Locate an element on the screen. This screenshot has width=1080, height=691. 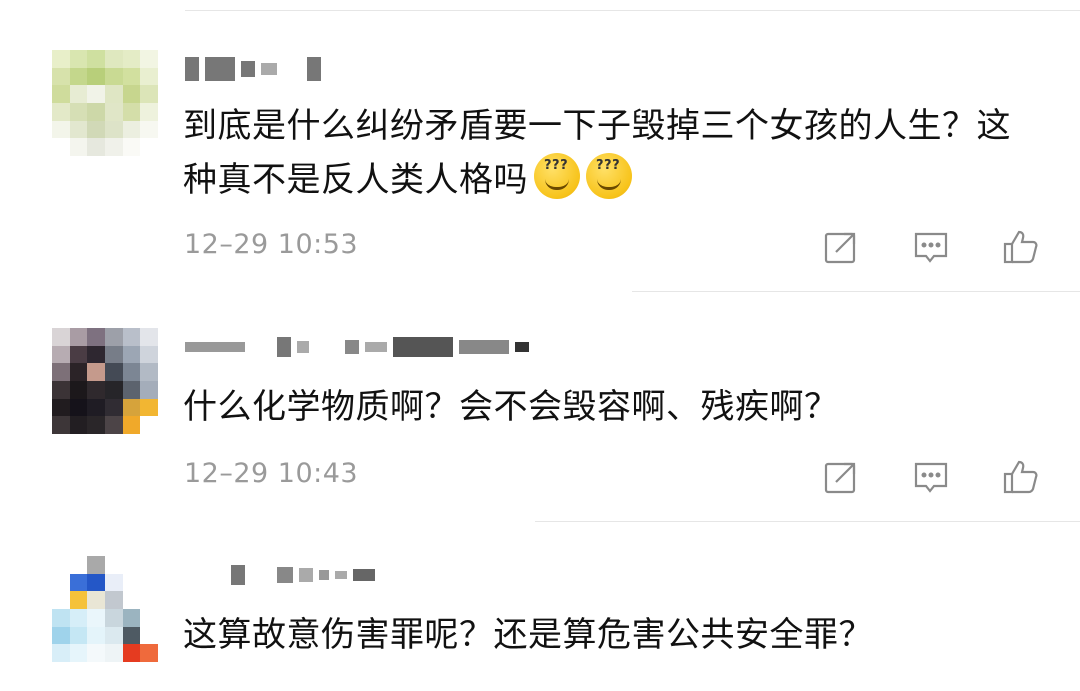
timestamp: 12–29 10:53 is located at coordinates (271, 244).